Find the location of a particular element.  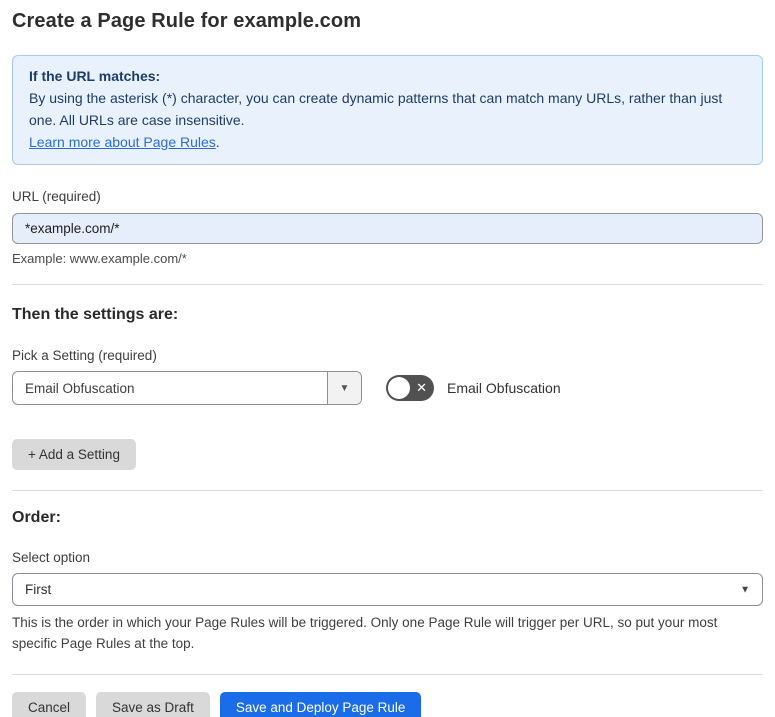

order-section-heading: Order: is located at coordinates (36, 517).